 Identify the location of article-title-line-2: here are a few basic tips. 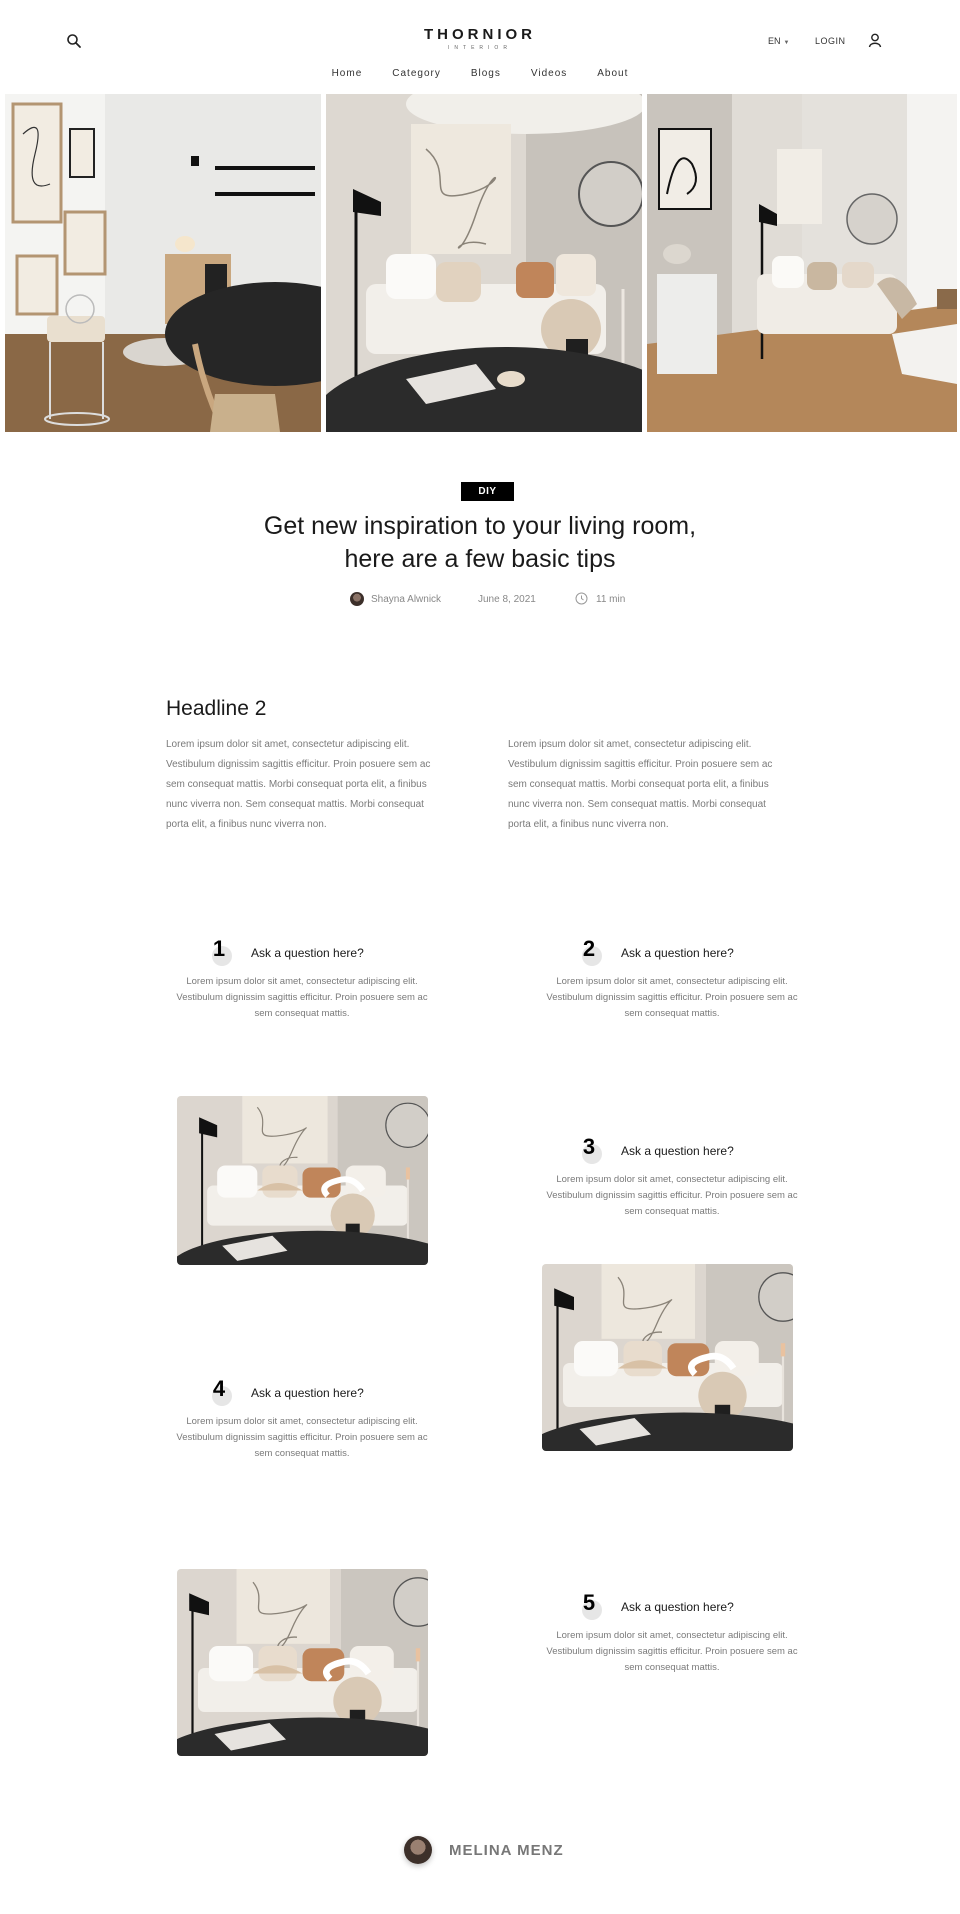
(480, 559).